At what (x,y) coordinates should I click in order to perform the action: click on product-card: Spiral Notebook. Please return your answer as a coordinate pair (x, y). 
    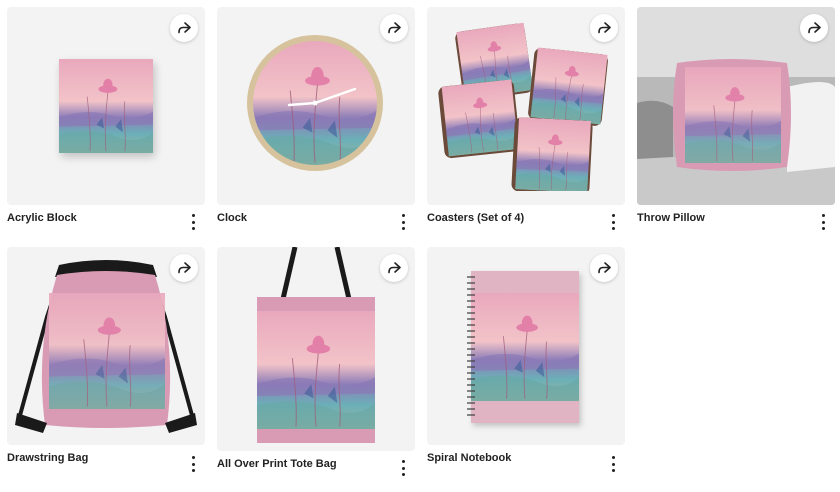
    Looking at the image, I should click on (526, 362).